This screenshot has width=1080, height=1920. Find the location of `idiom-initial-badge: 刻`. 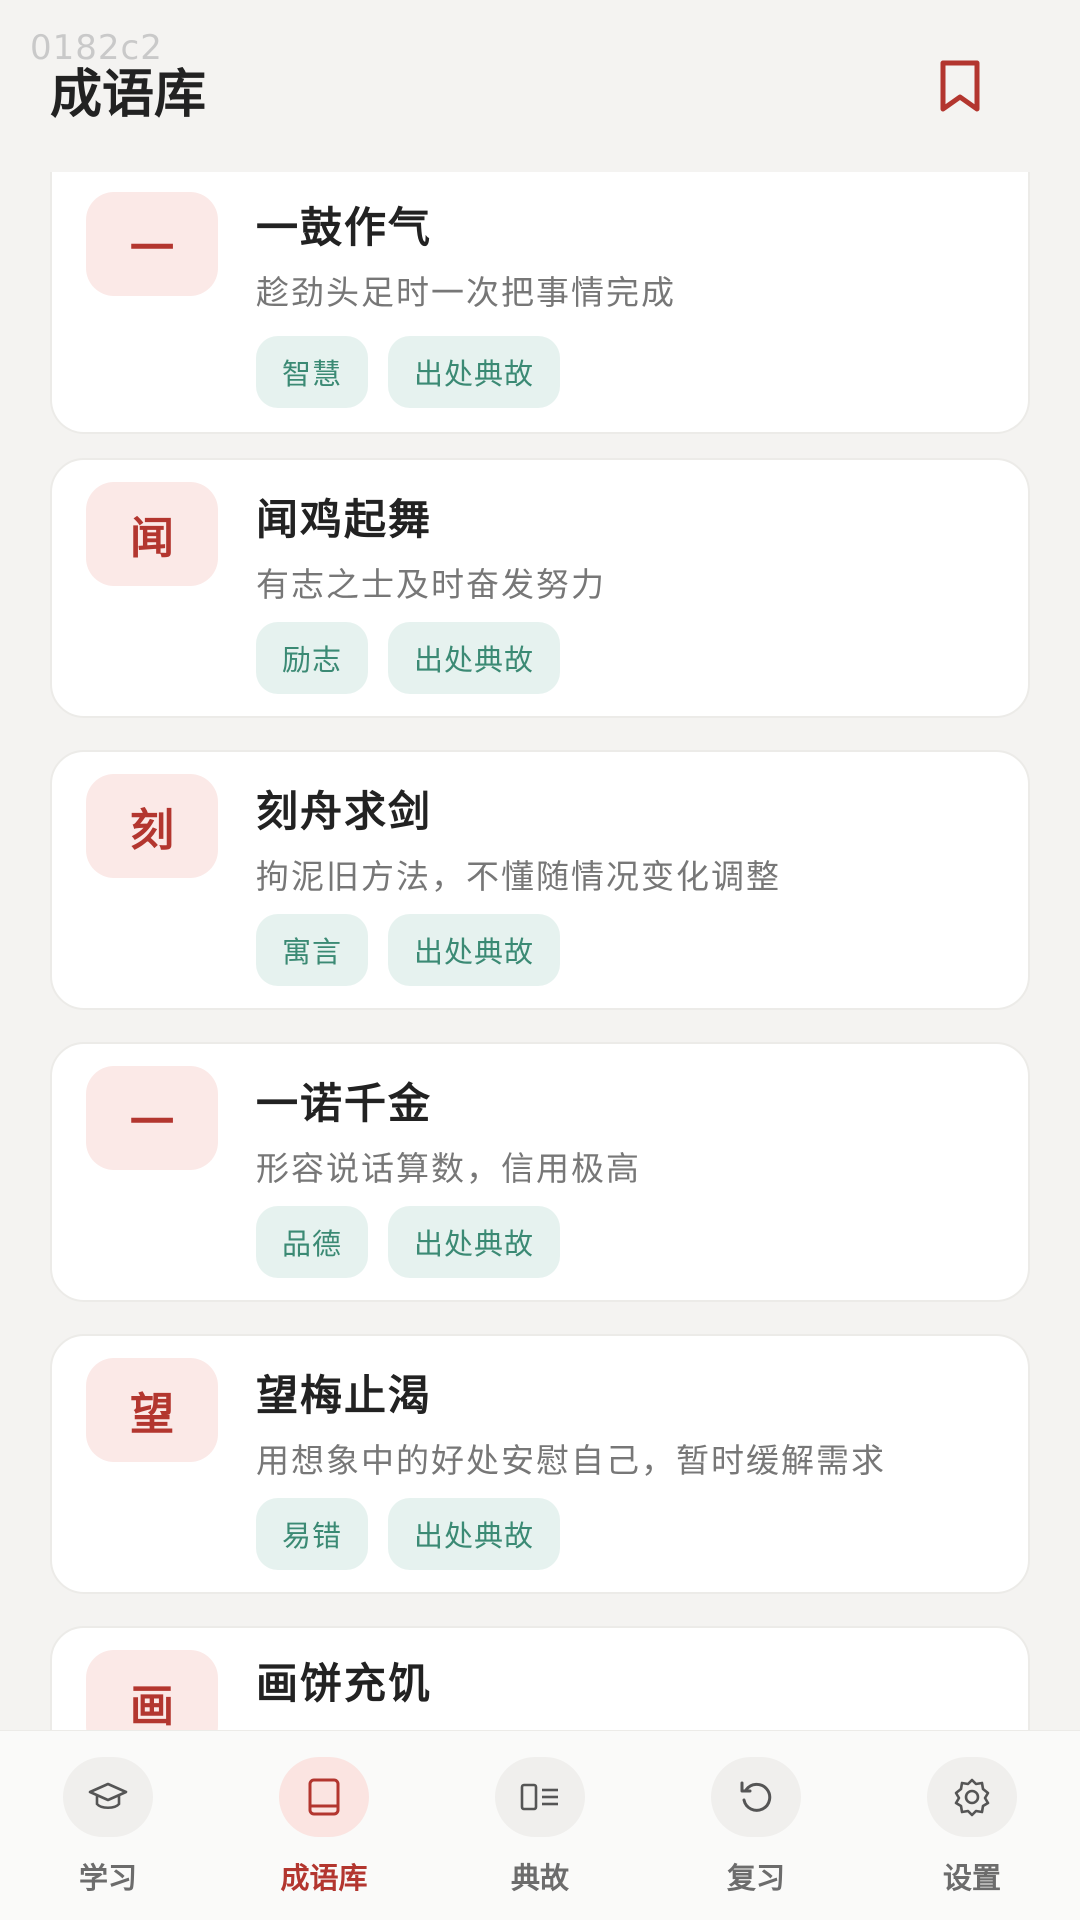

idiom-initial-badge: 刻 is located at coordinates (152, 826).